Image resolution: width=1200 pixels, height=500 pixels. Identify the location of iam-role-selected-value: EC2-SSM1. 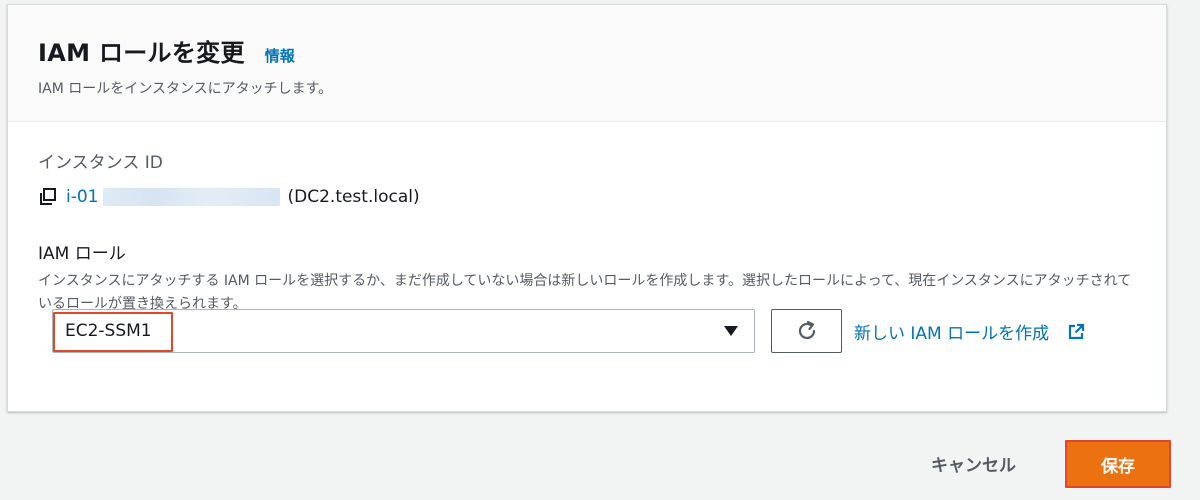
(108, 331).